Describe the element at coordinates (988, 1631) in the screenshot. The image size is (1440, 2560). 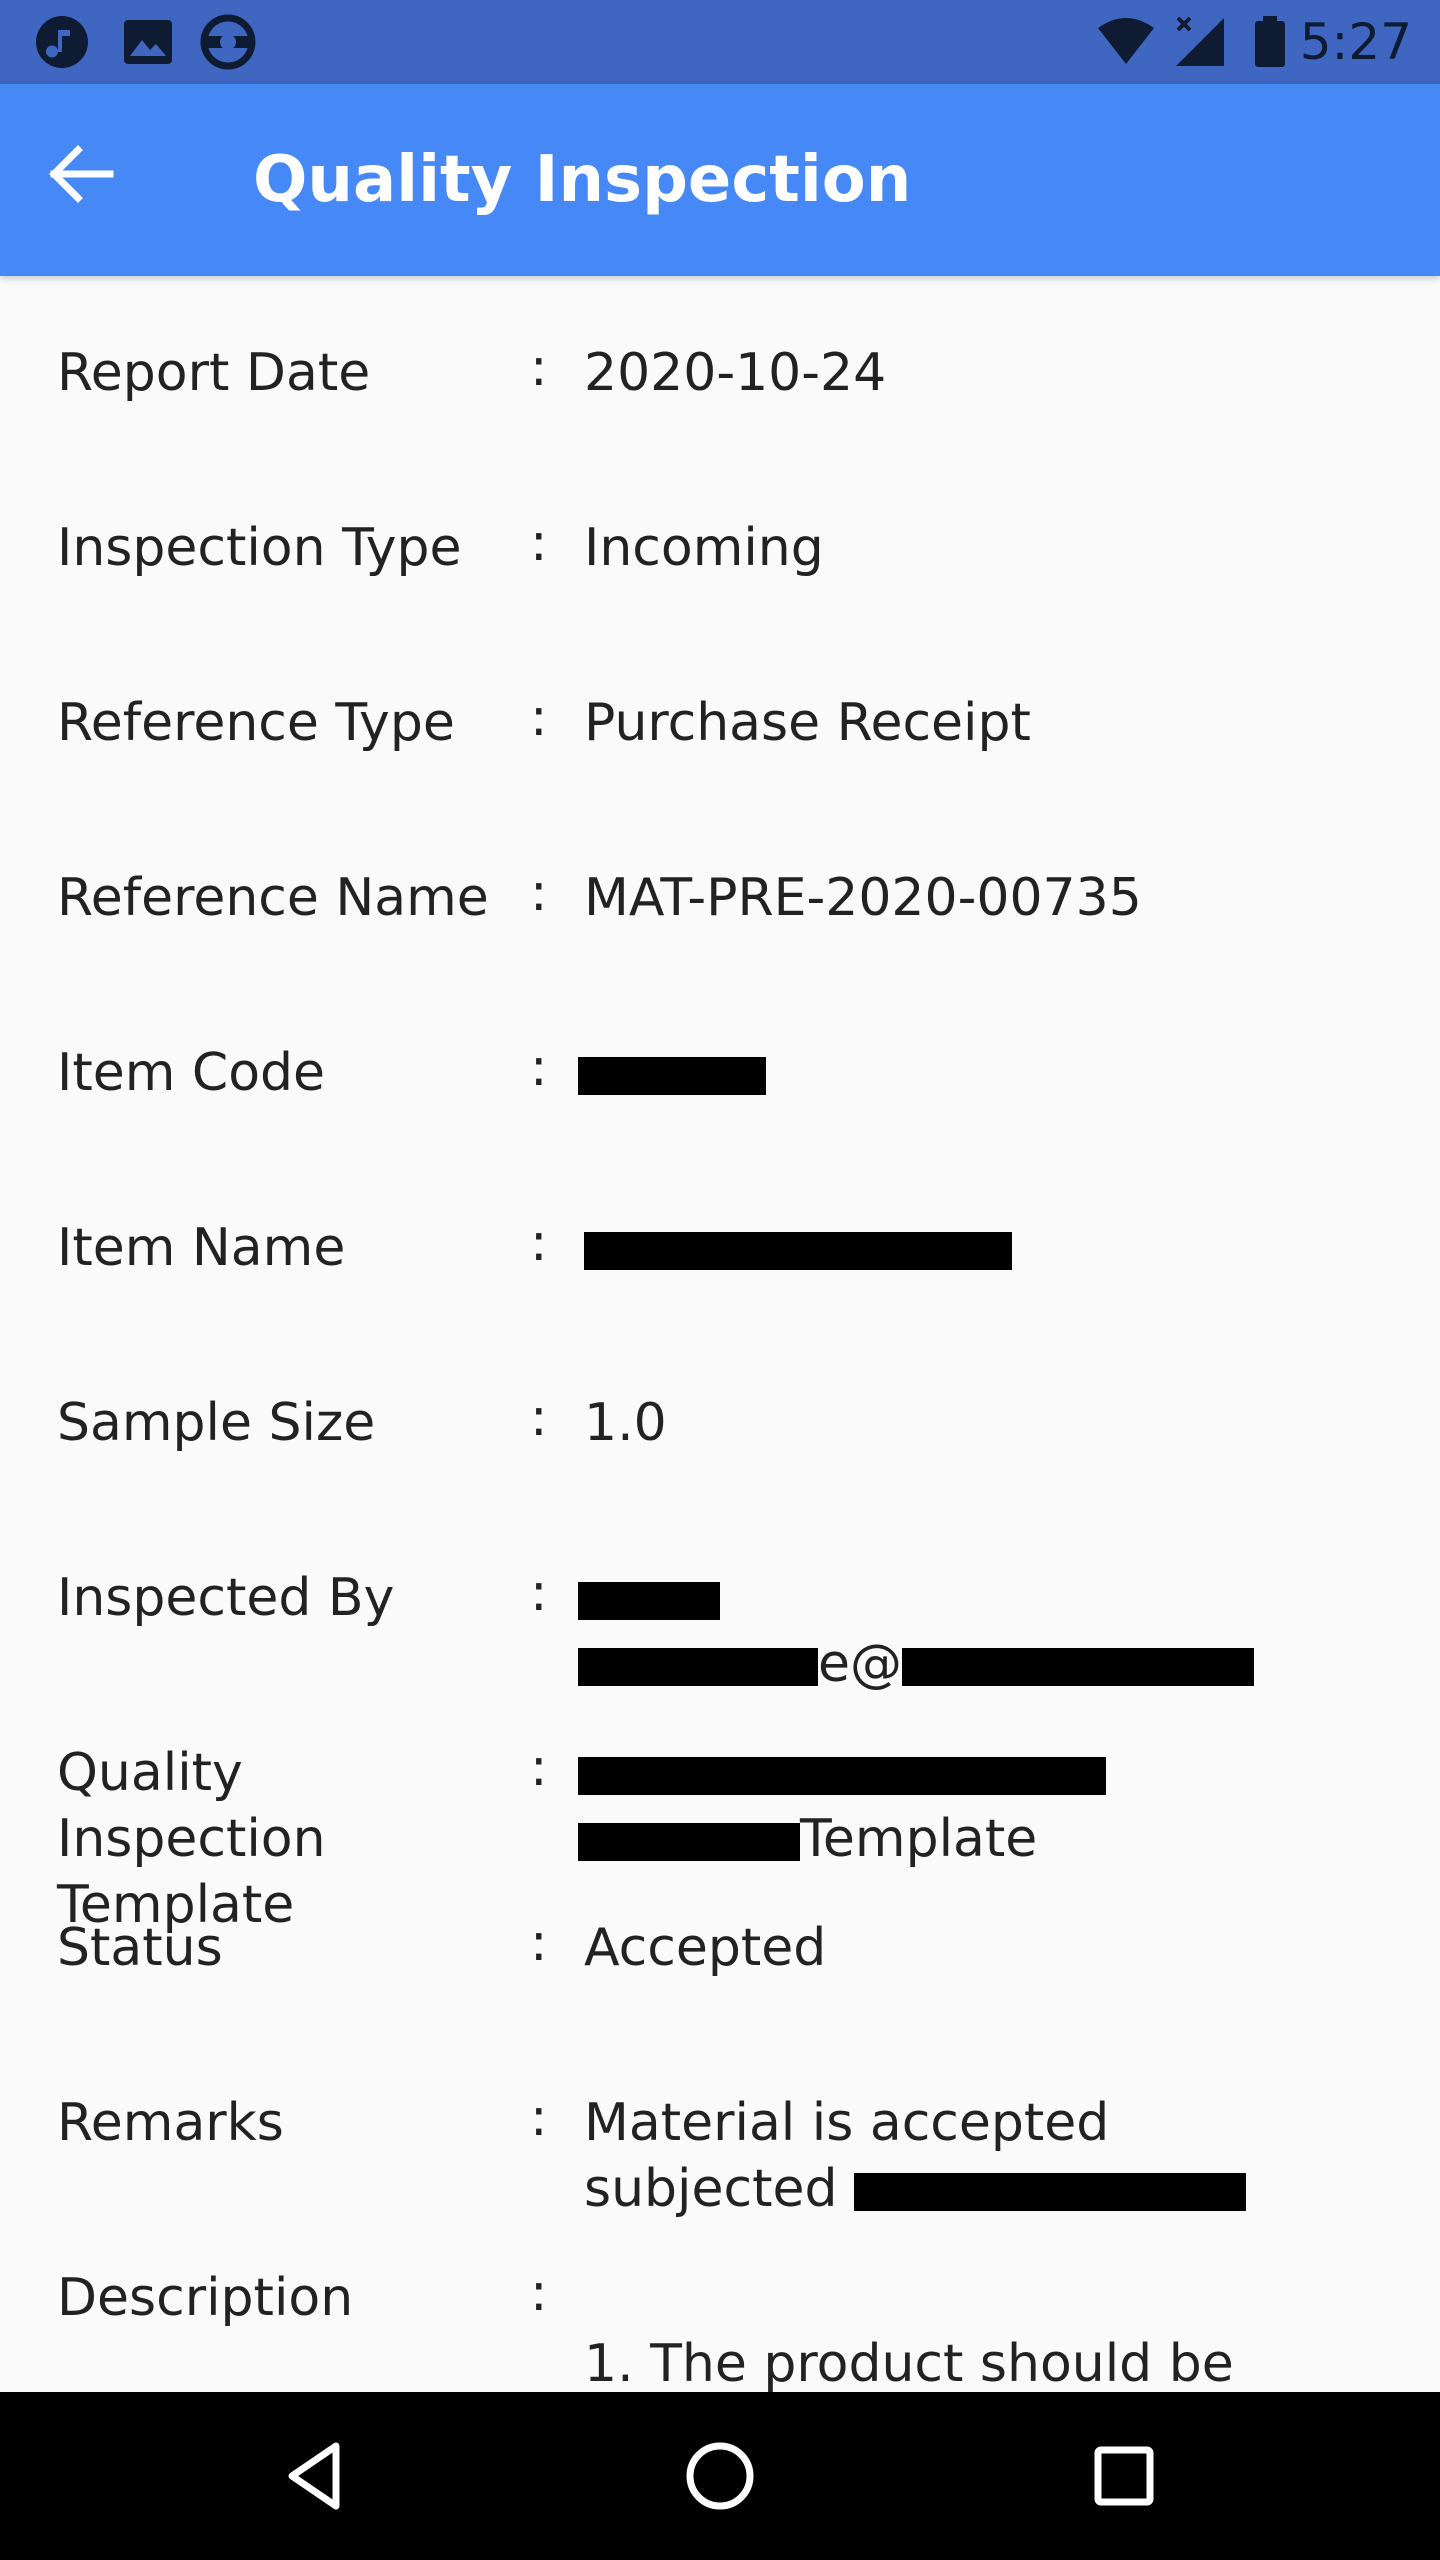
I see `field-value: e@` at that location.